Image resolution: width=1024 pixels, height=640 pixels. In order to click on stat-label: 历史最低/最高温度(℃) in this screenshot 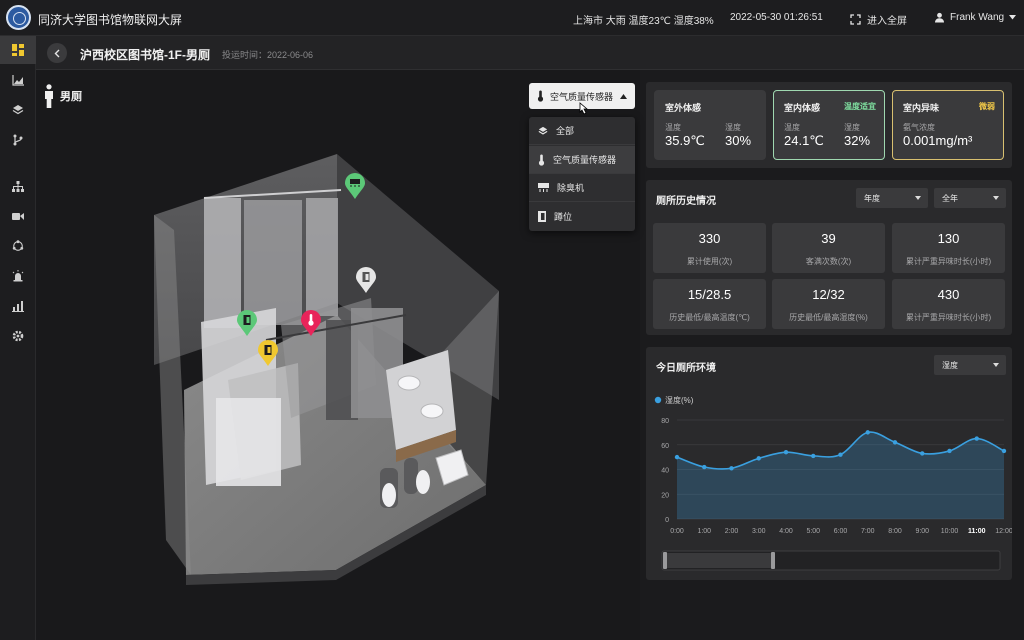, I will do `click(709, 317)`.